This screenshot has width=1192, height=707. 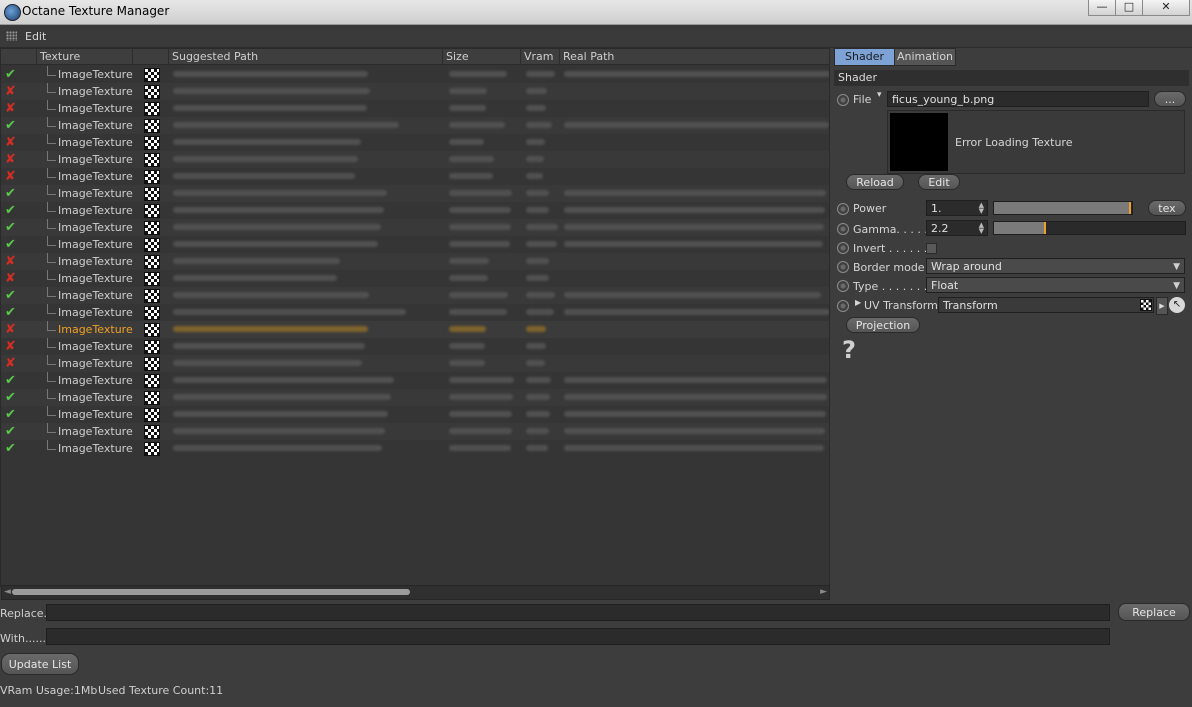 I want to click on status-column-header, so click(x=19, y=57).